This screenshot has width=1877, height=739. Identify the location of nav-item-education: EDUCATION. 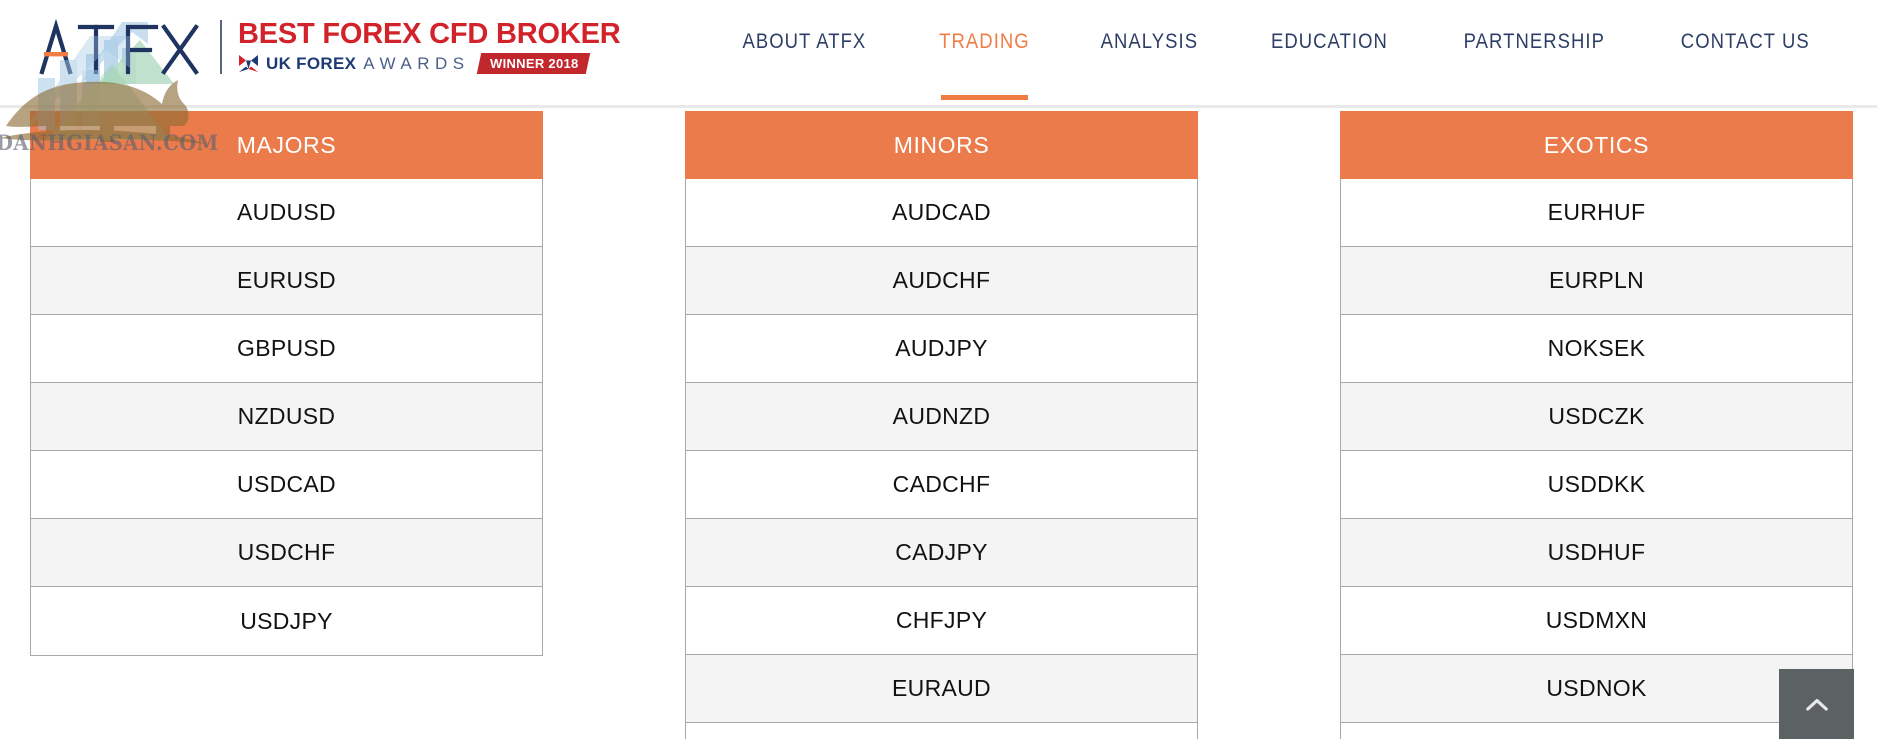
(1329, 65).